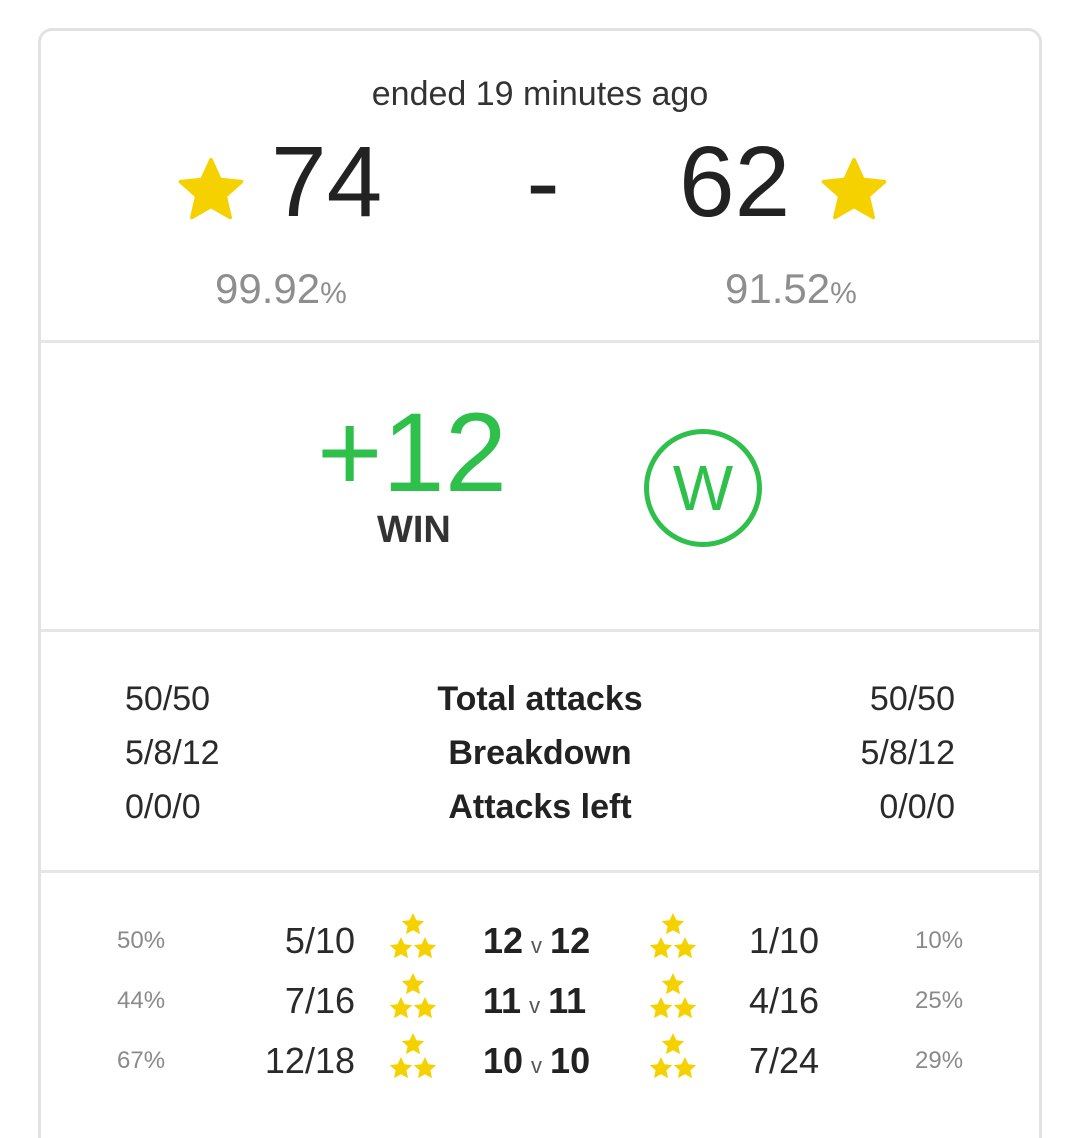 The image size is (1080, 1138). I want to click on townhall-matchup: 10 v 10, so click(537, 1060).